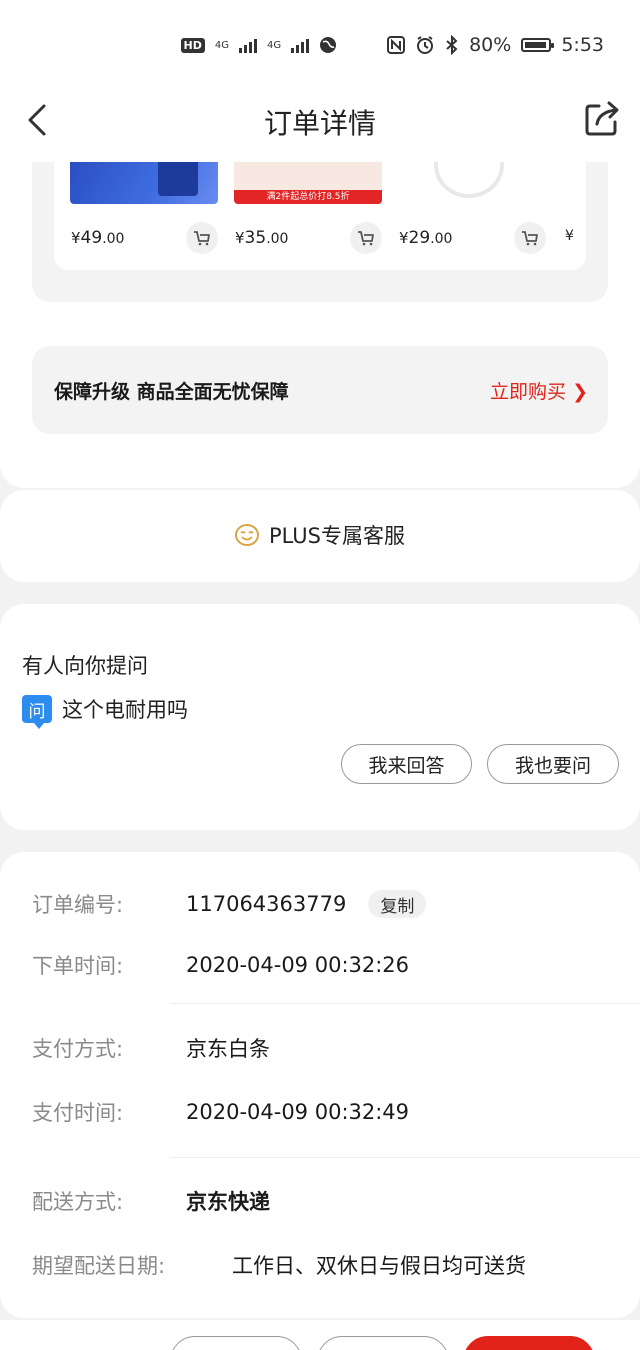 Image resolution: width=640 pixels, height=1350 pixels. Describe the element at coordinates (246, 535) in the screenshot. I see `smile-face-icon` at that location.